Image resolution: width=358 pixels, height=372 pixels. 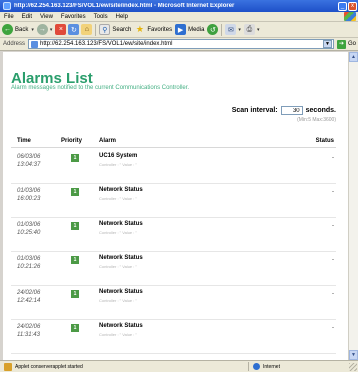 What do you see at coordinates (353, 367) in the screenshot?
I see `resize-grip-icon` at bounding box center [353, 367].